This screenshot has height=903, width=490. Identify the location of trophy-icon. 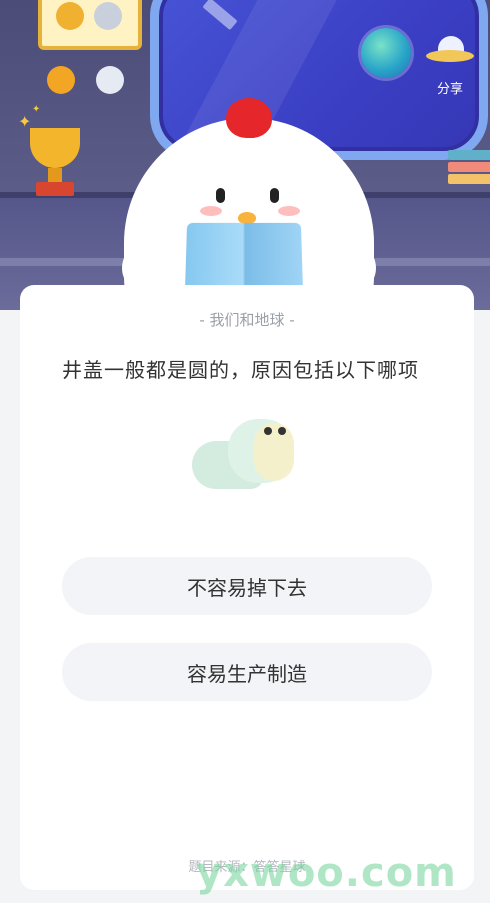
(55, 148).